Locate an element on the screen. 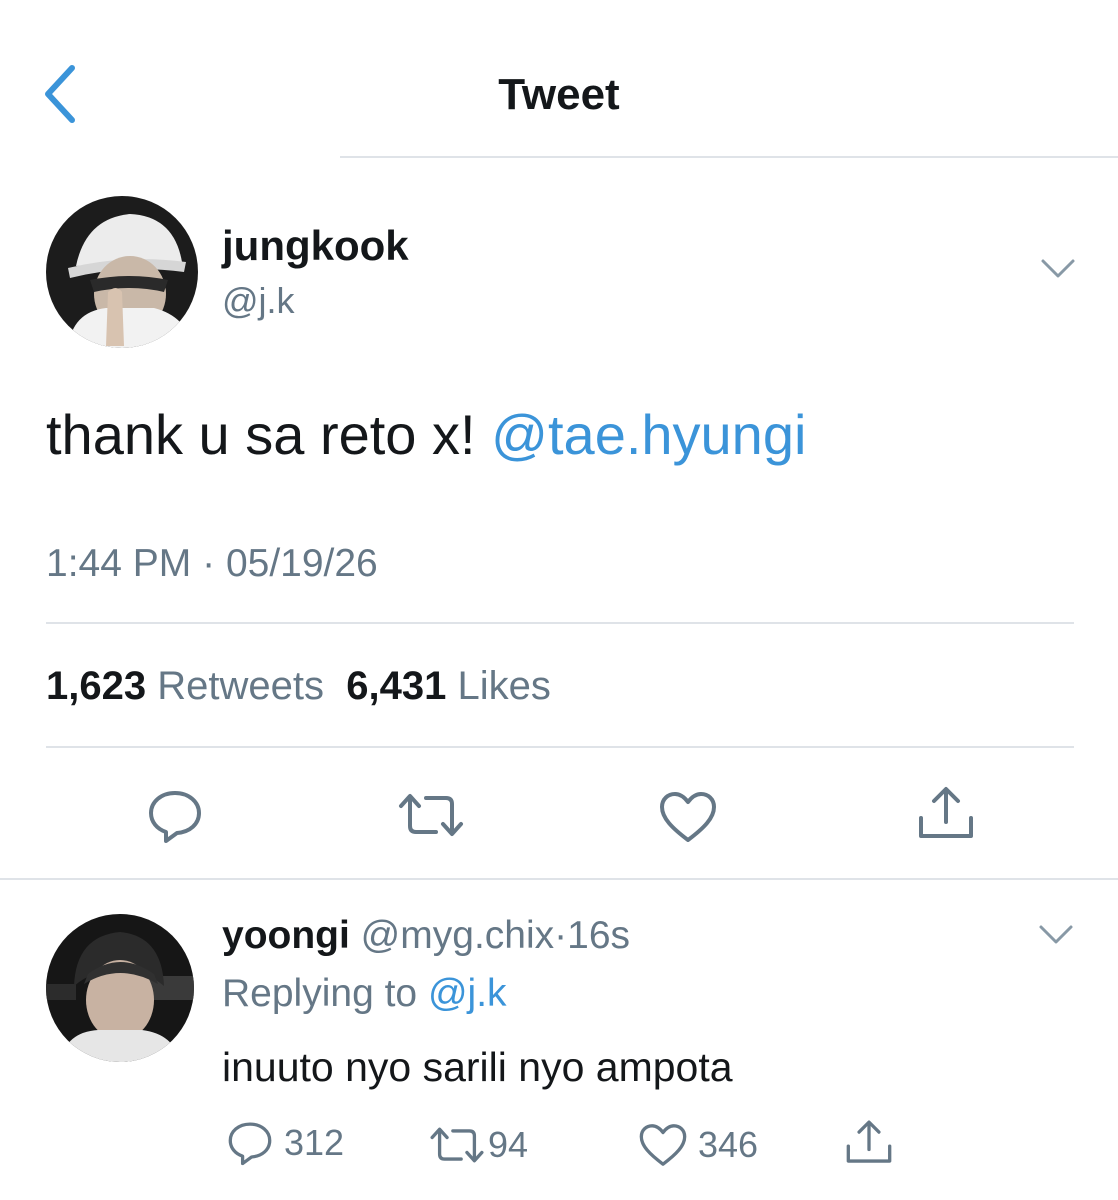 This screenshot has width=1118, height=1200. likes-count: 6,431 is located at coordinates (396, 686).